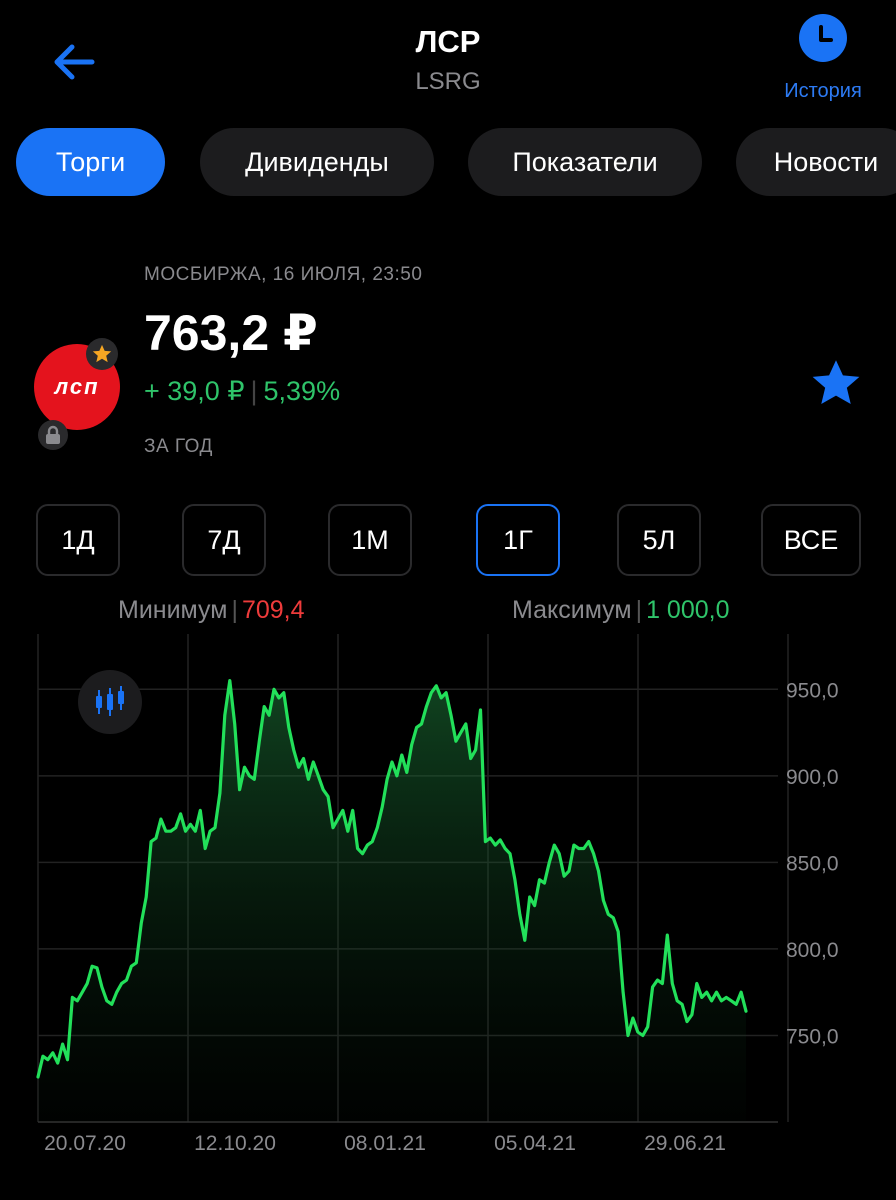 Image resolution: width=896 pixels, height=1200 pixels. I want to click on x-tick-label: 05.04.21, so click(535, 1143).